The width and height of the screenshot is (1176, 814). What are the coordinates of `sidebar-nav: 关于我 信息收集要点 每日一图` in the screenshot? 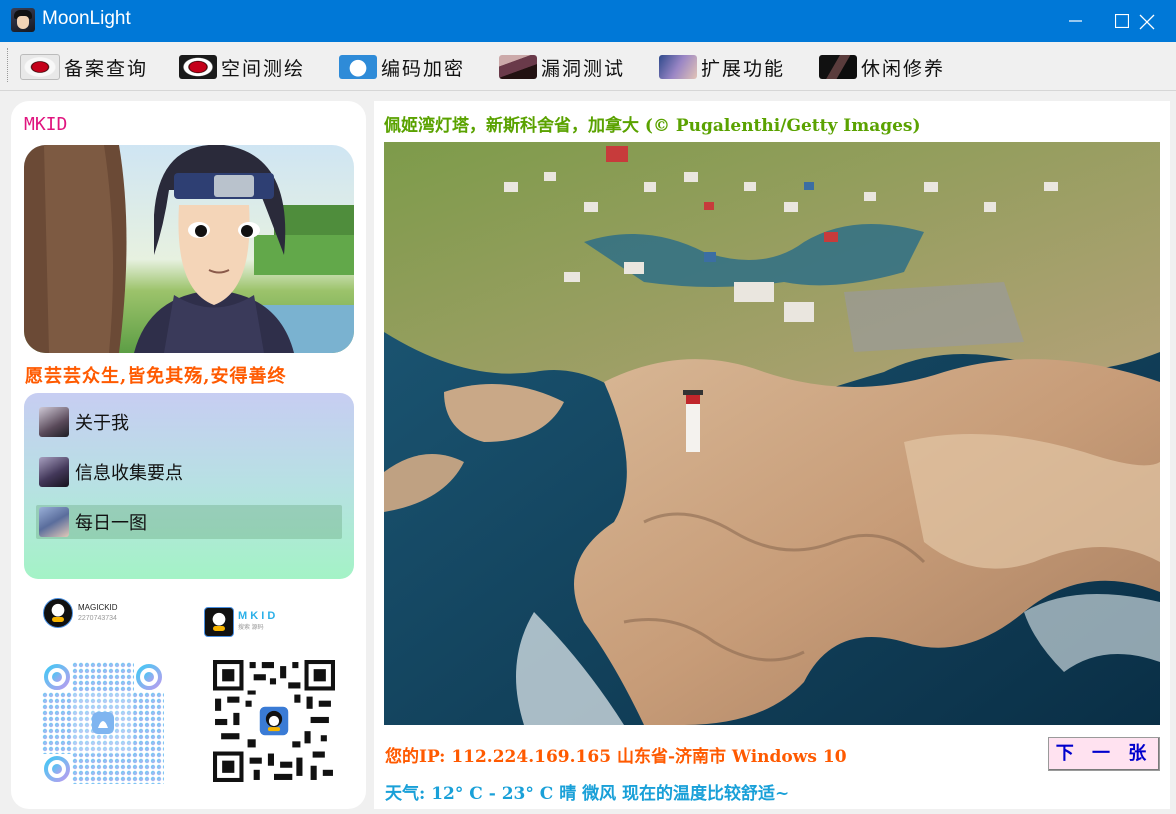 It's located at (189, 486).